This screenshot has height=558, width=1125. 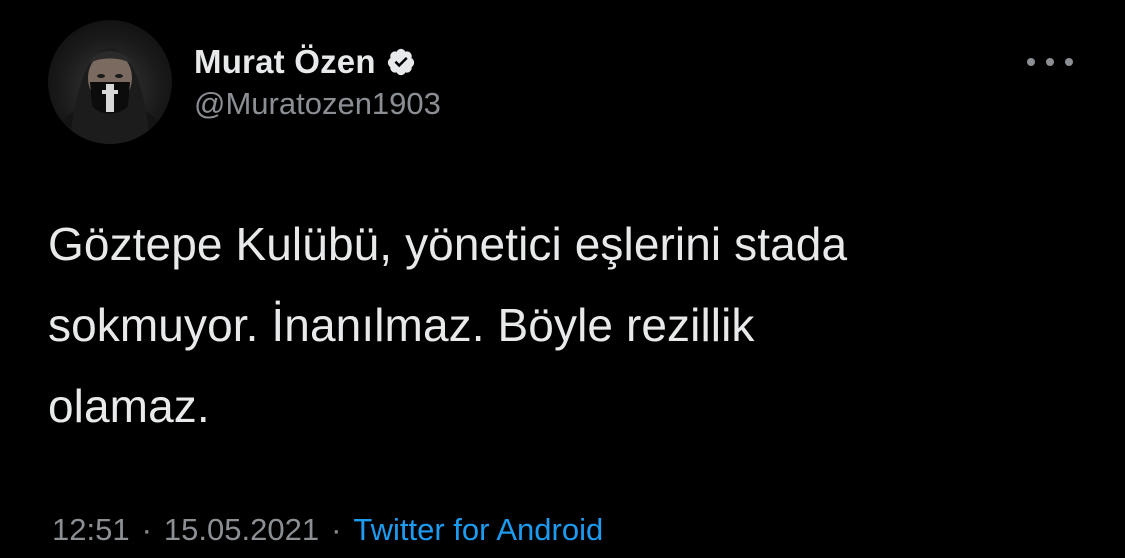 What do you see at coordinates (91, 530) in the screenshot?
I see `tweet-time: 12:51` at bounding box center [91, 530].